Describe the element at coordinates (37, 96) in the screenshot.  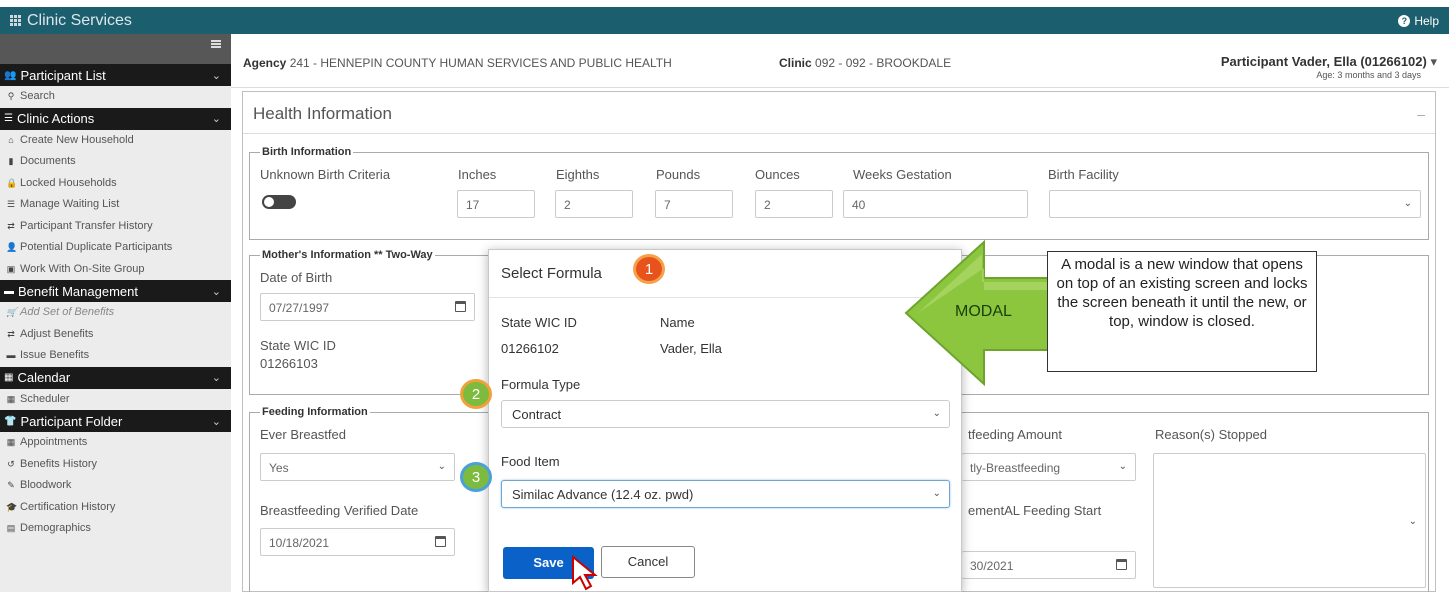
I see `sidebar-item-label: Search` at that location.